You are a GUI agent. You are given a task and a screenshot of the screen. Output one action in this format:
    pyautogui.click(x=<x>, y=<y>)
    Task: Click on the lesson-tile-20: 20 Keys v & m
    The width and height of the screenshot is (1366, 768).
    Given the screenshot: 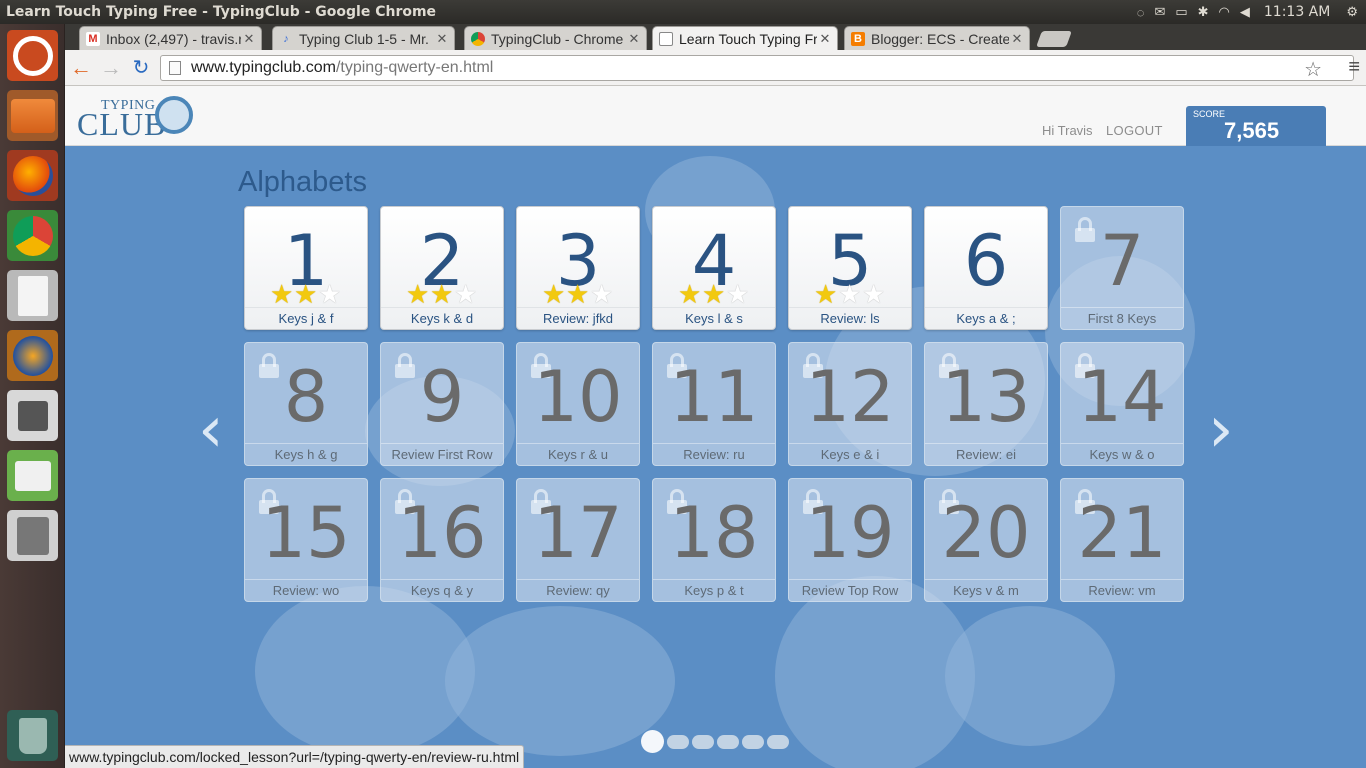 What is the action you would take?
    pyautogui.click(x=986, y=540)
    